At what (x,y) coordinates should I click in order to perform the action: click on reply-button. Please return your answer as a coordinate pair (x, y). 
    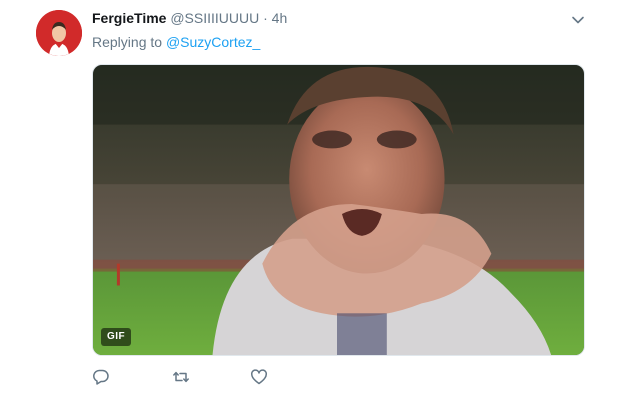
    Looking at the image, I should click on (102, 378).